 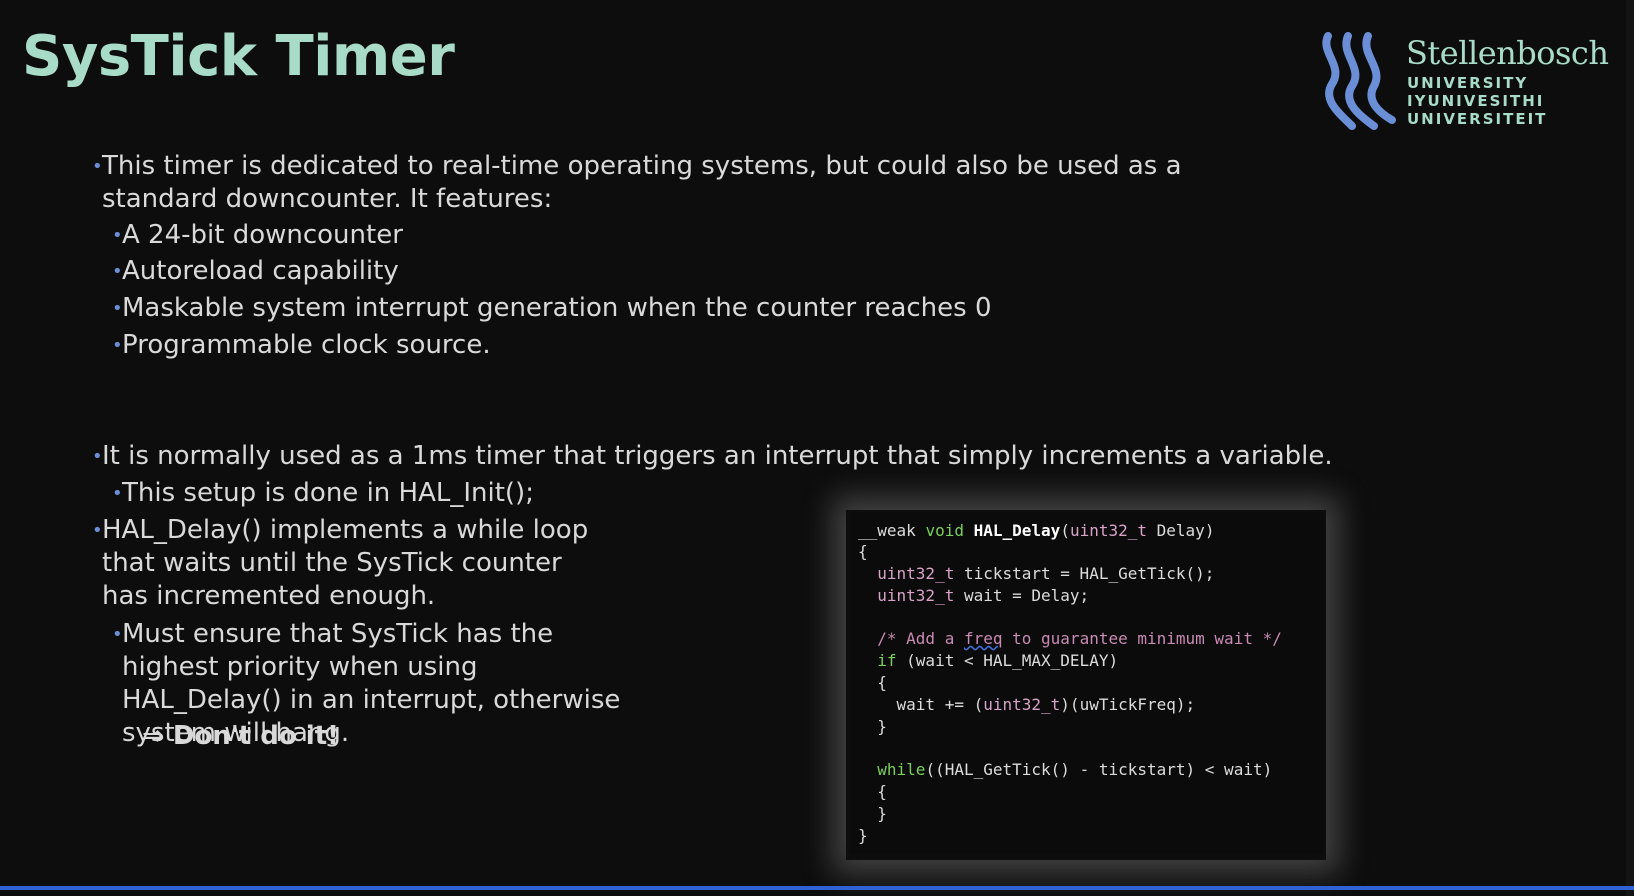 What do you see at coordinates (1181, 530) in the screenshot?
I see `code-token: Delay)` at bounding box center [1181, 530].